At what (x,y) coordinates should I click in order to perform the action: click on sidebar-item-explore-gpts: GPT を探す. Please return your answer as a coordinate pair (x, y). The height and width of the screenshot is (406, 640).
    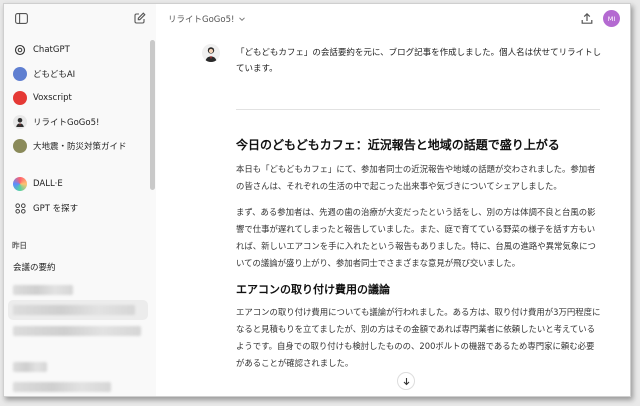
    Looking at the image, I should click on (78, 208).